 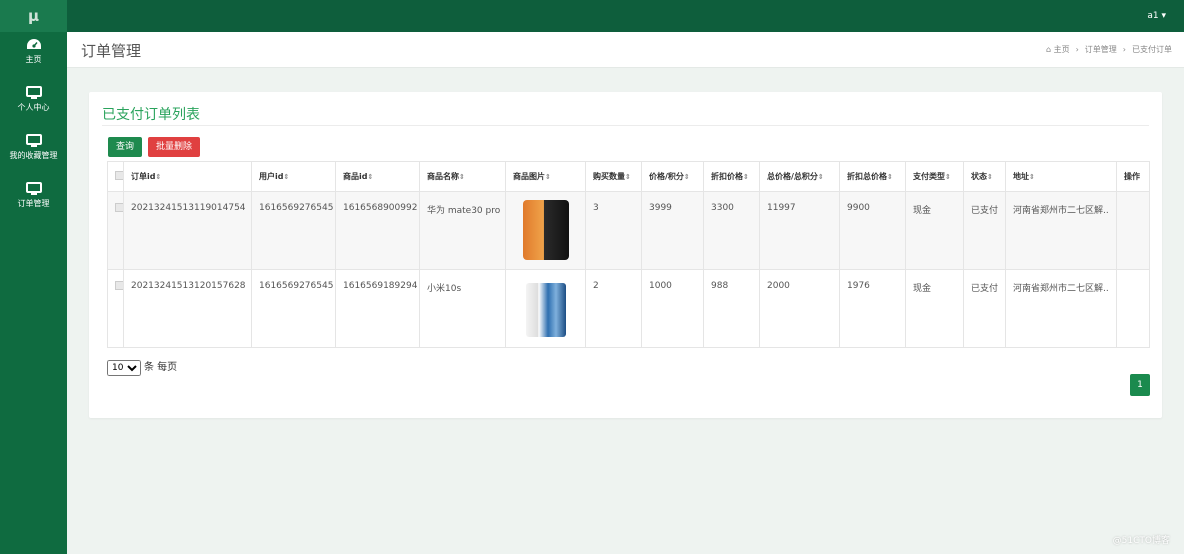 What do you see at coordinates (124, 368) in the screenshot?
I see `page-size-select: 10` at bounding box center [124, 368].